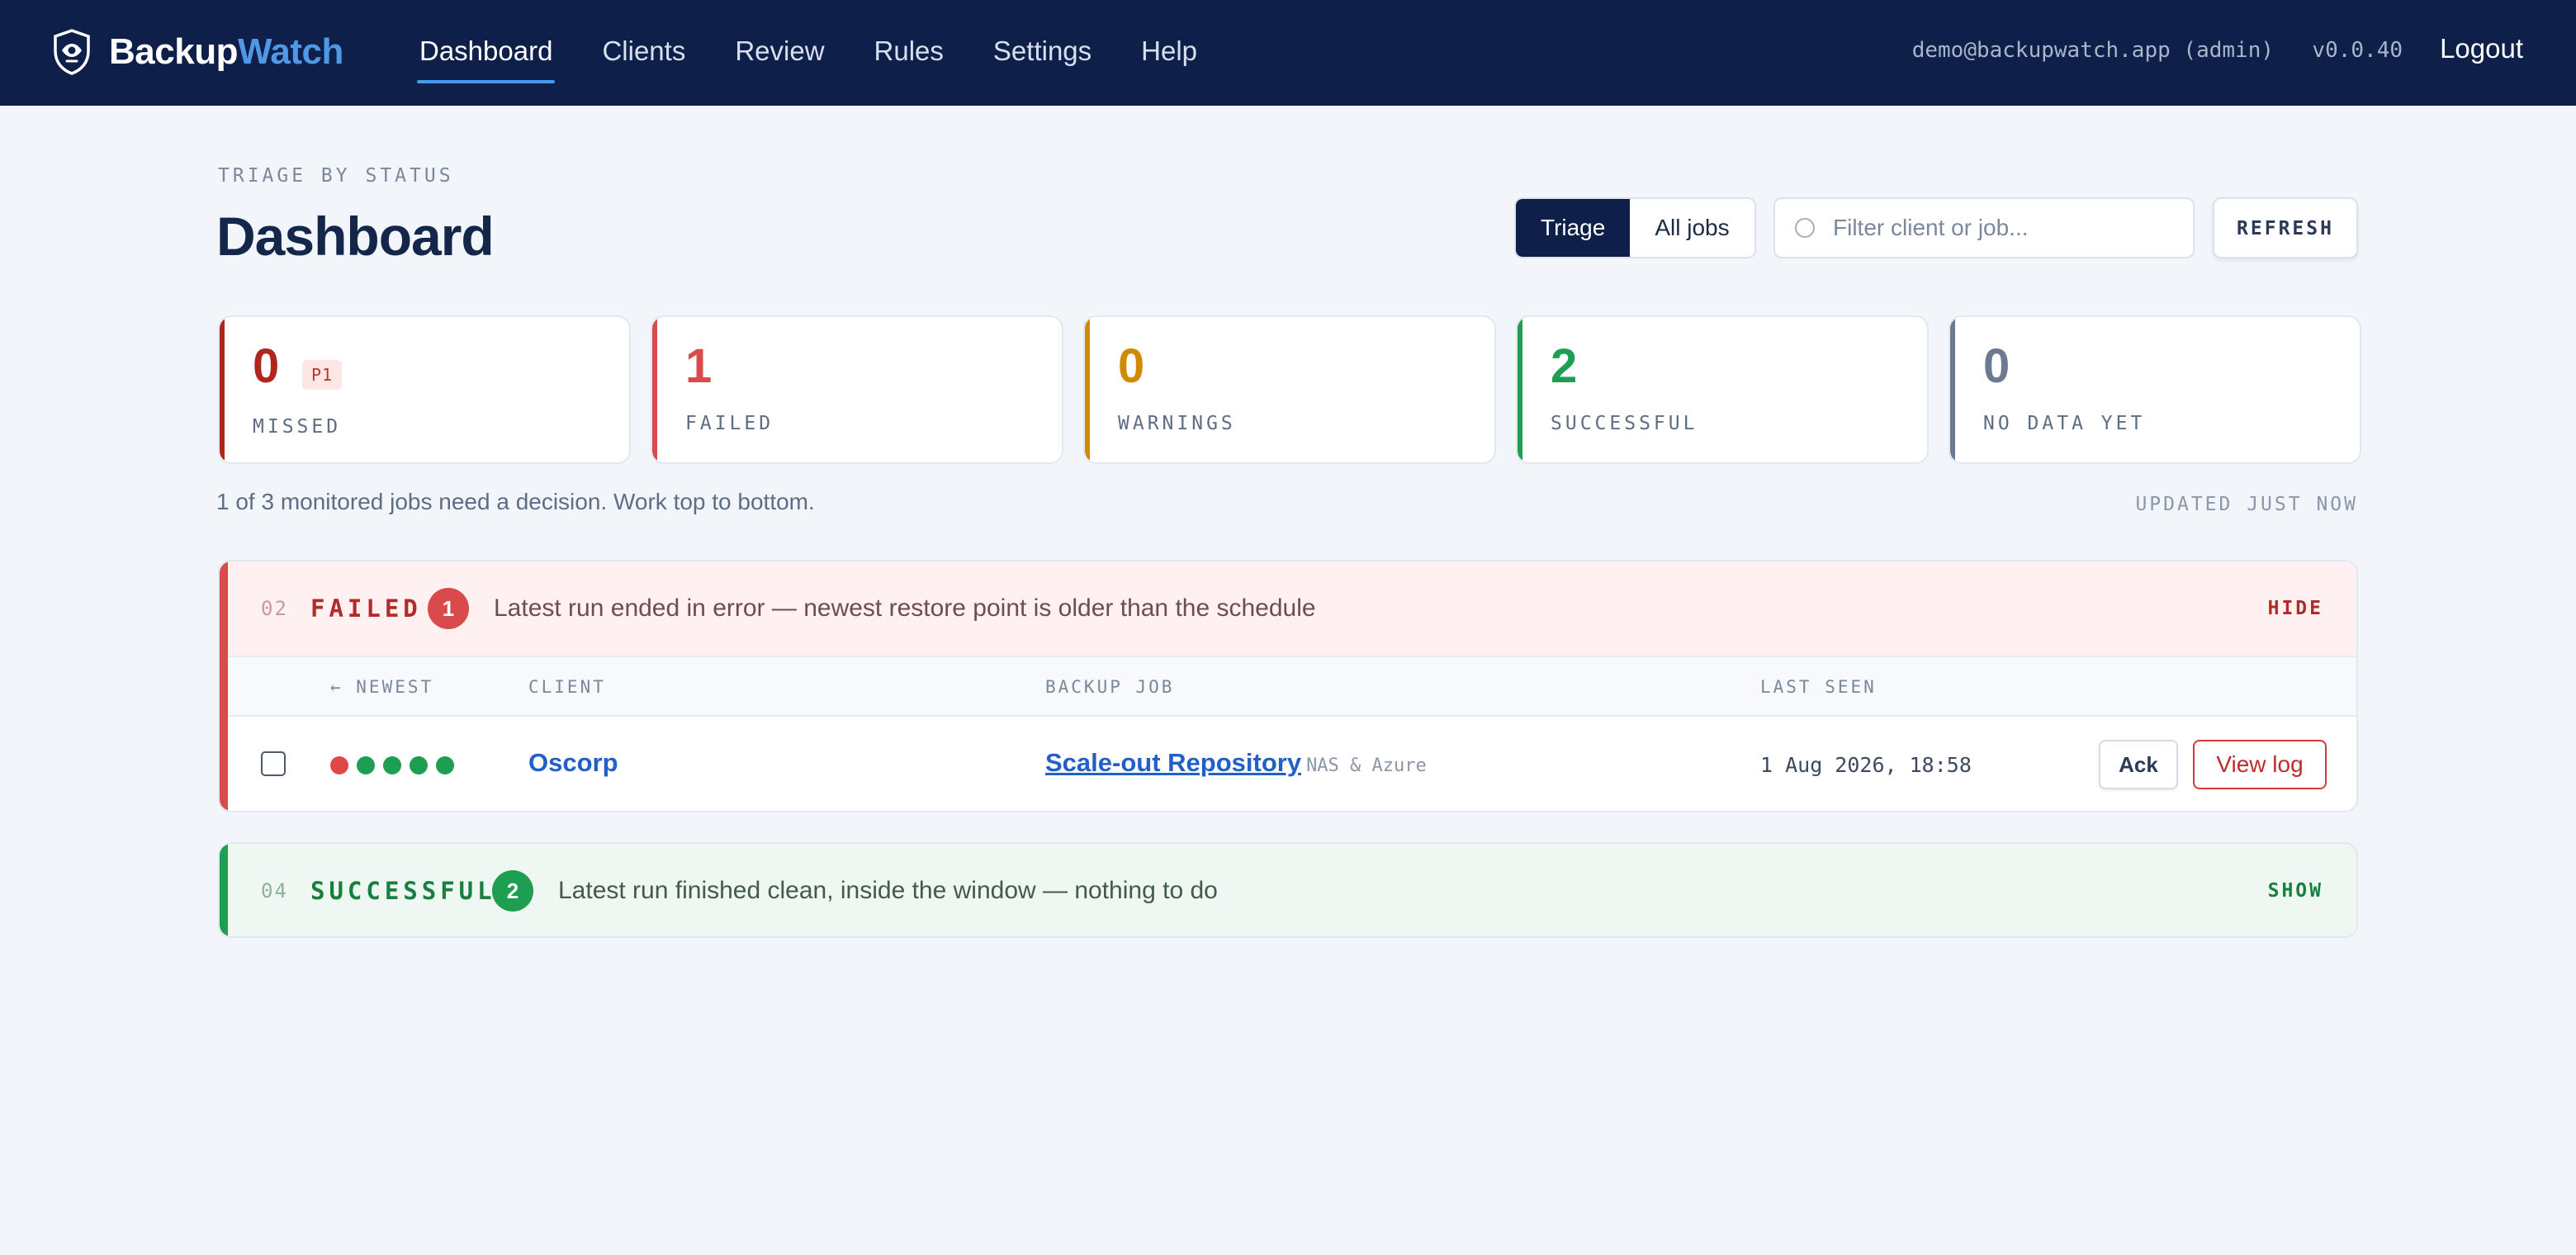 Image resolution: width=2576 pixels, height=1255 pixels. Describe the element at coordinates (699, 366) in the screenshot. I see `stat-value: 1` at that location.